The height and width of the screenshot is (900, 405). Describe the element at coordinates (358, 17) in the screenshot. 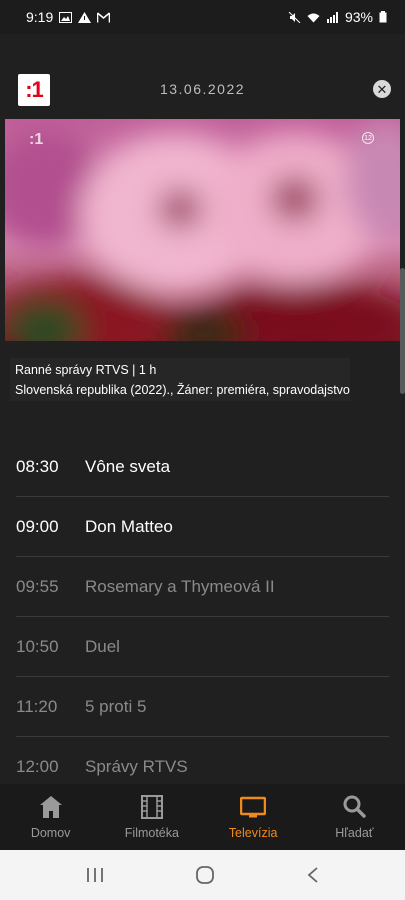

I see `battery-percentage: 93%` at that location.